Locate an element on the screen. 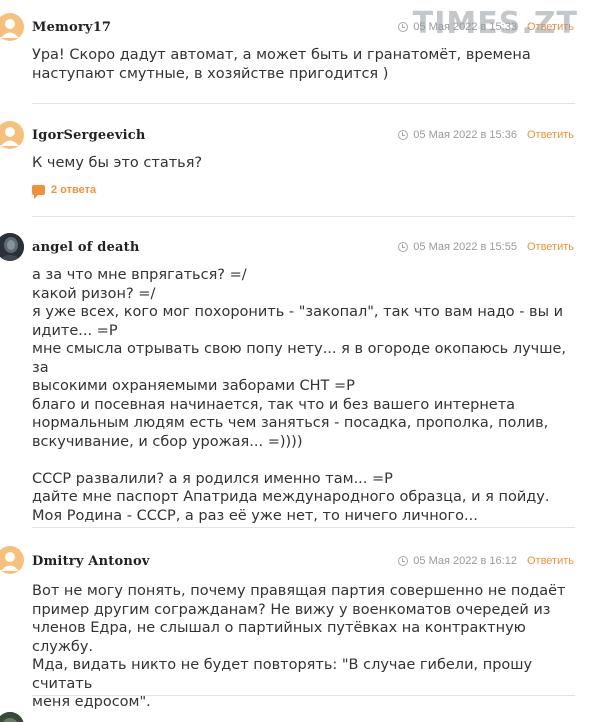  comment-meta: 05 Мая 2022 в 16:12 Ответить is located at coordinates (486, 561).